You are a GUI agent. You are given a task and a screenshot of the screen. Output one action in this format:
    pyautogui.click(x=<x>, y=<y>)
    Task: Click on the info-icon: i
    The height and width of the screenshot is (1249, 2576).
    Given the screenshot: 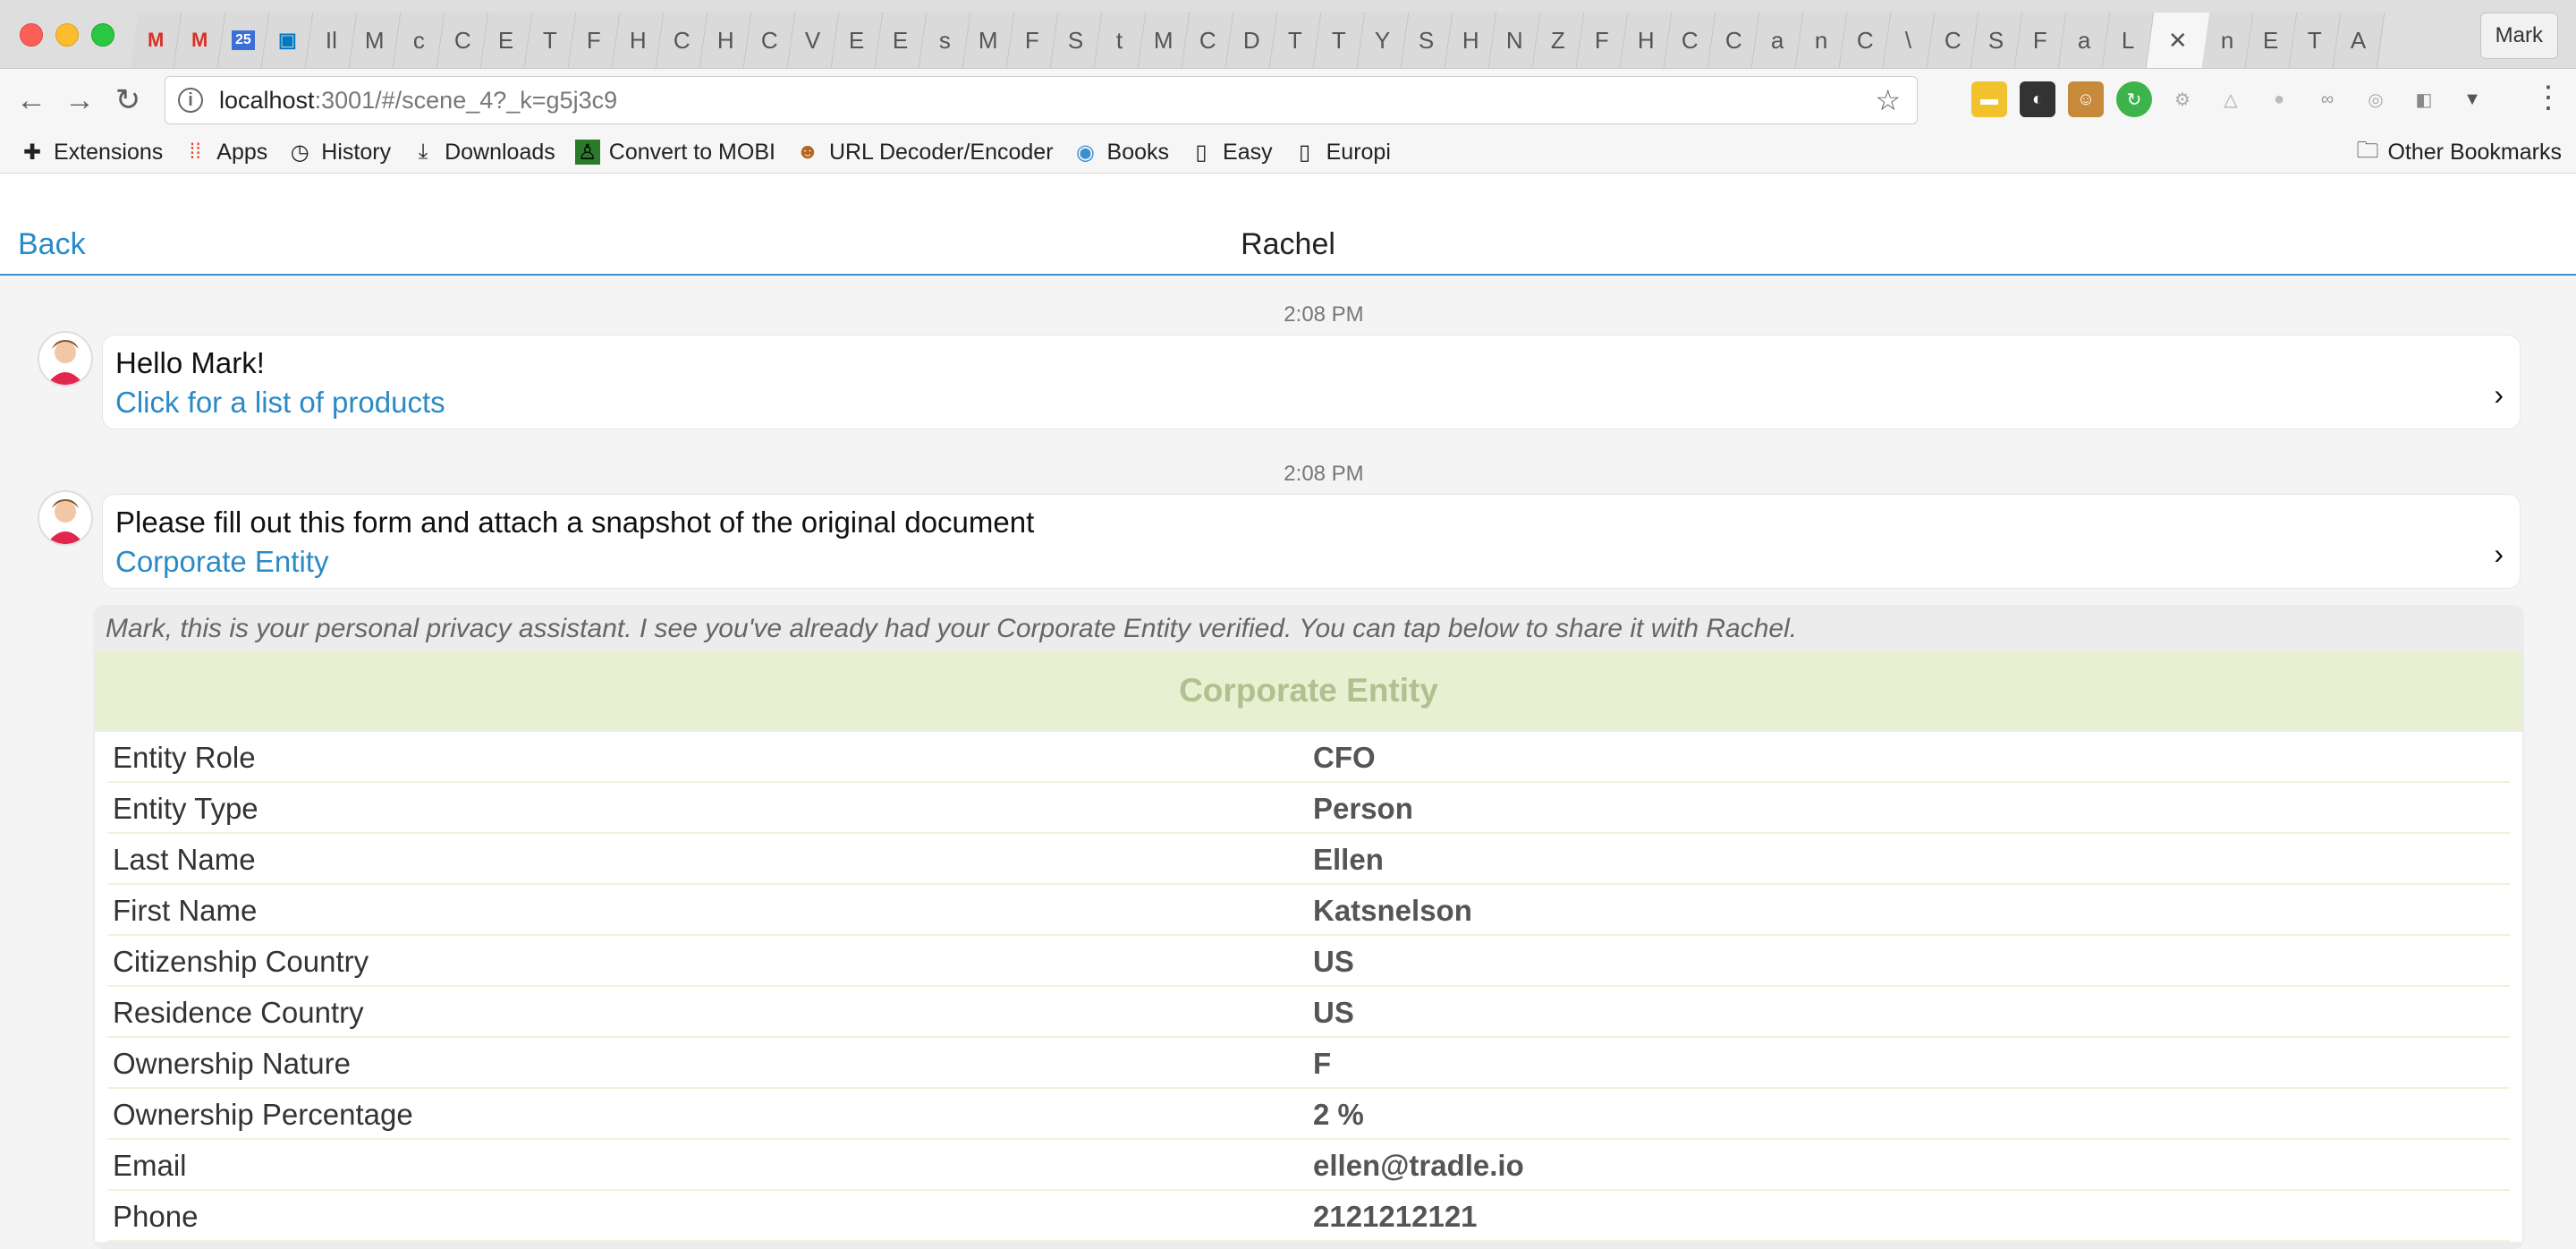 What is the action you would take?
    pyautogui.click(x=190, y=101)
    